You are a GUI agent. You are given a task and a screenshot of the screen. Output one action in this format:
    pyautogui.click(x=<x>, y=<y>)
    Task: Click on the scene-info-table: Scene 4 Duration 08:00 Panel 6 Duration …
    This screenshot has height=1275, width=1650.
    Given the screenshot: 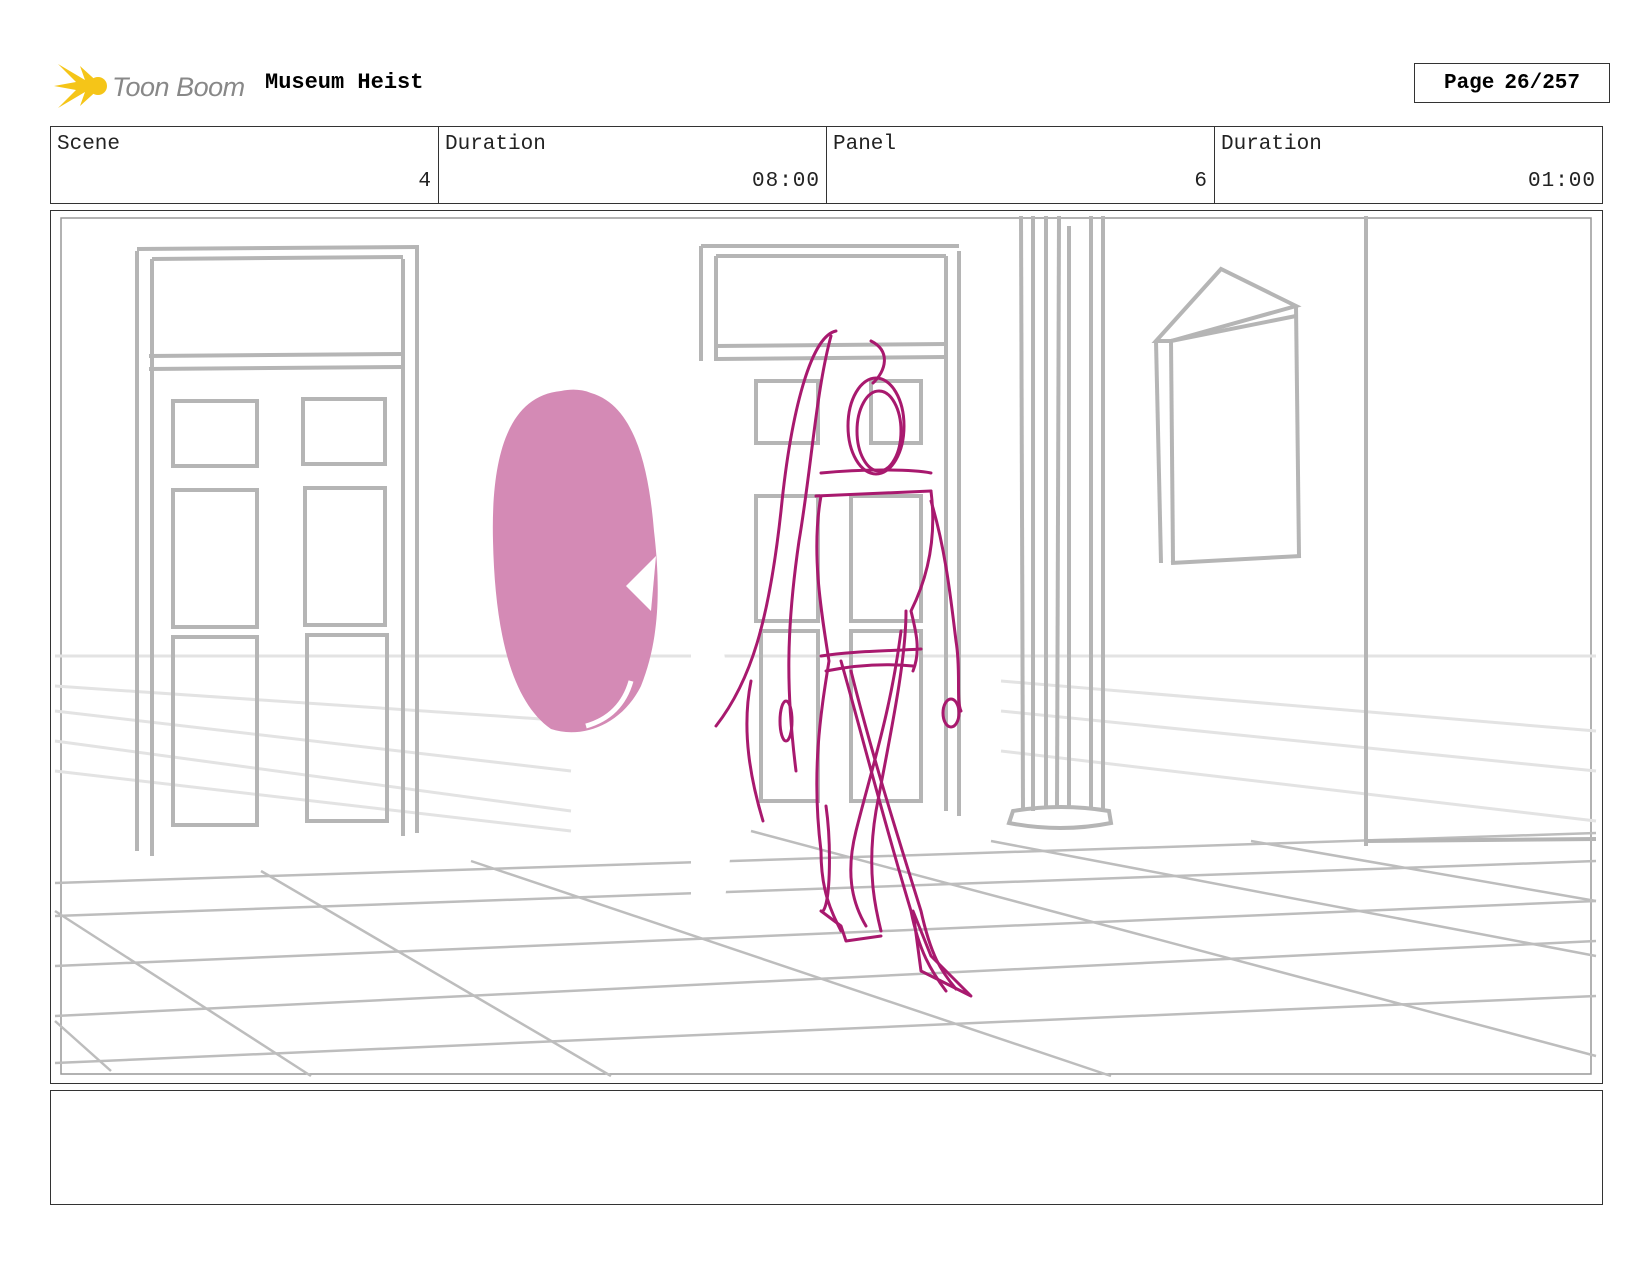 What is the action you would take?
    pyautogui.click(x=826, y=165)
    